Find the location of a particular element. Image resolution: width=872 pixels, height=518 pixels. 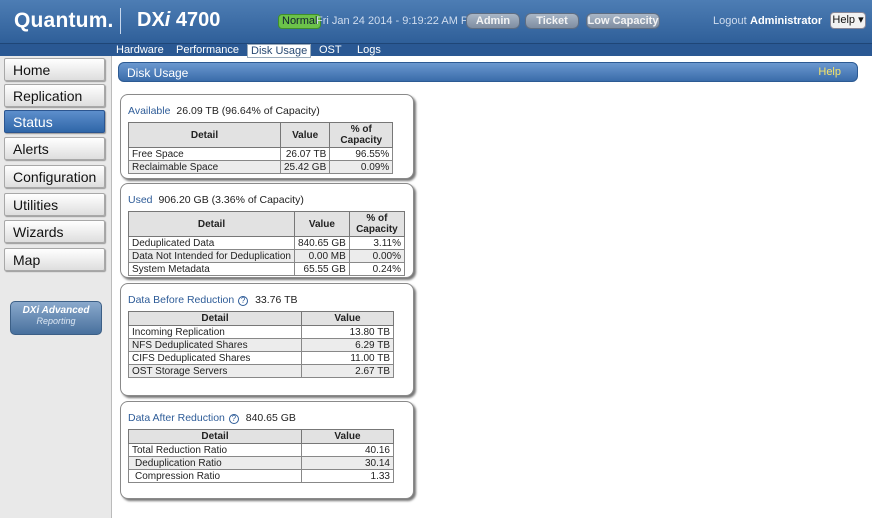

product-prefix: DX is located at coordinates (151, 20).